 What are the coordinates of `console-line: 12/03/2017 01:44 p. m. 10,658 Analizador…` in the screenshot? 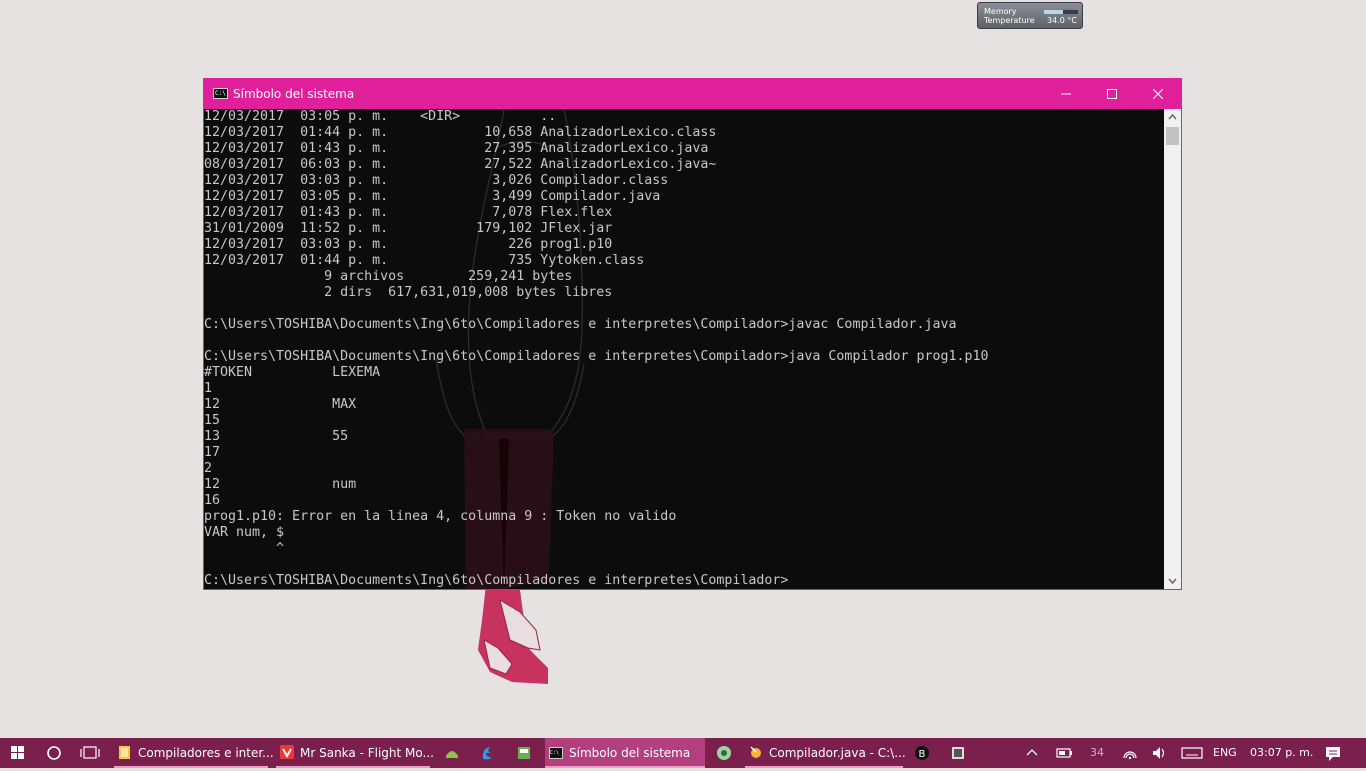 It's located at (460, 132).